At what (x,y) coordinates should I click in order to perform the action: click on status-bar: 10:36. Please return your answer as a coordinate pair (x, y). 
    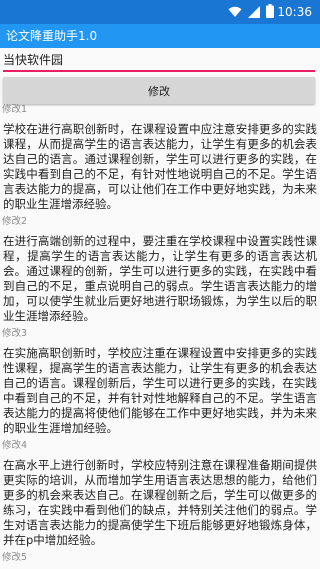
    Looking at the image, I should click on (160, 12).